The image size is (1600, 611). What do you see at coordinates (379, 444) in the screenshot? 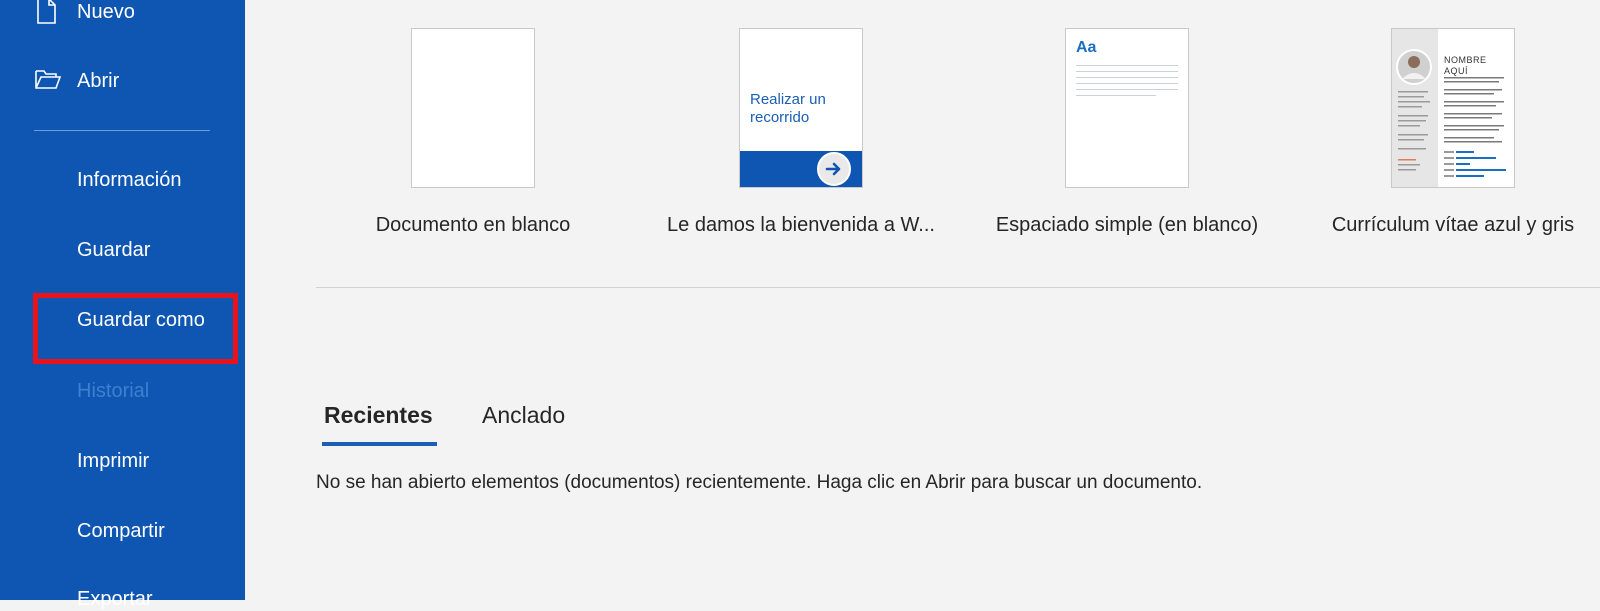
I see `active-tab-underline` at bounding box center [379, 444].